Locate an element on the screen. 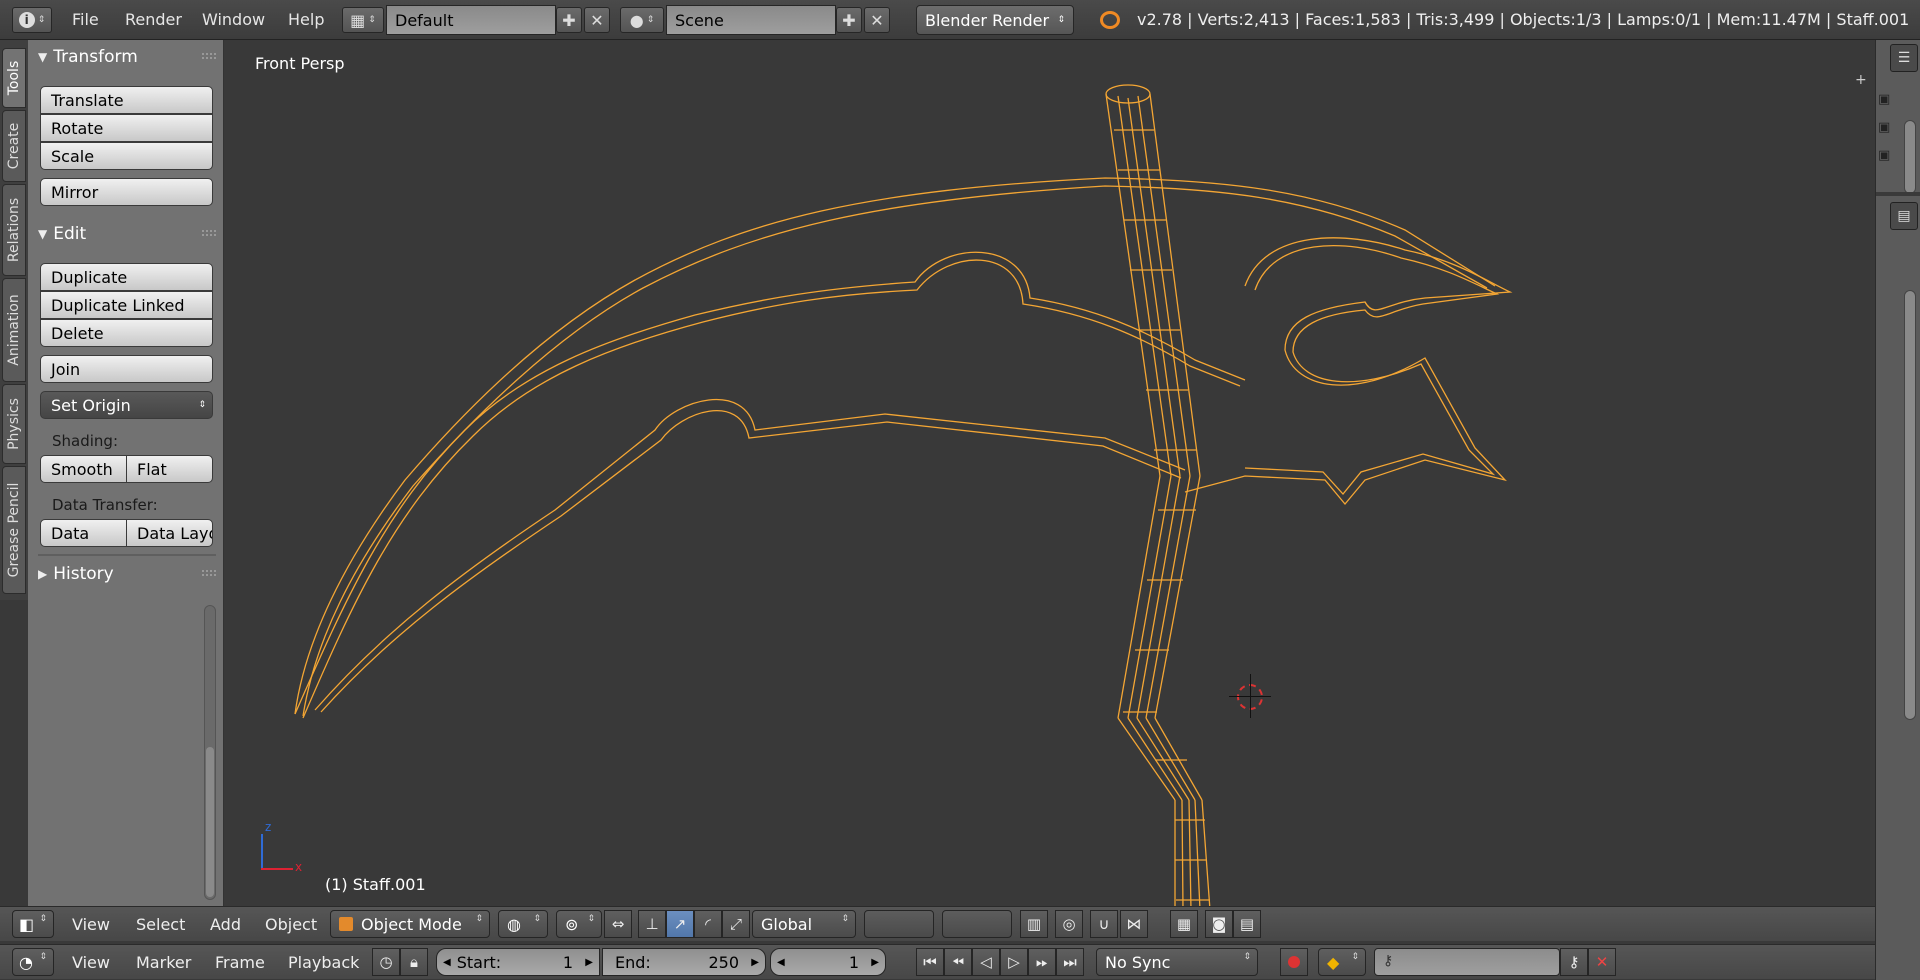 This screenshot has height=980, width=1920. tab-animation: Animation is located at coordinates (14, 330).